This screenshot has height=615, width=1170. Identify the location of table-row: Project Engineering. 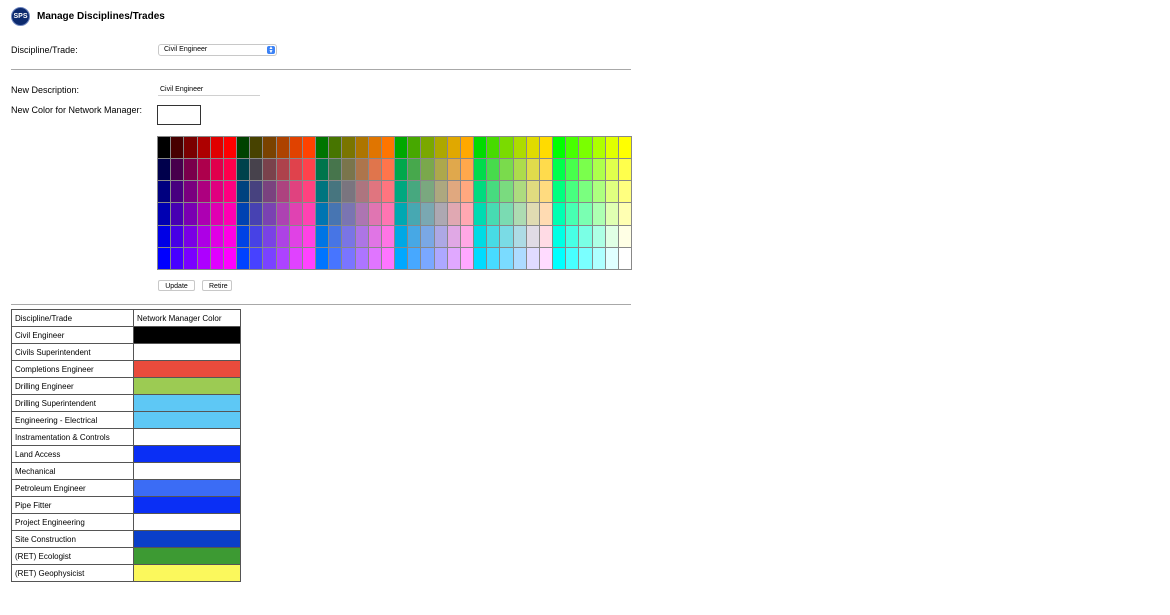
(126, 522).